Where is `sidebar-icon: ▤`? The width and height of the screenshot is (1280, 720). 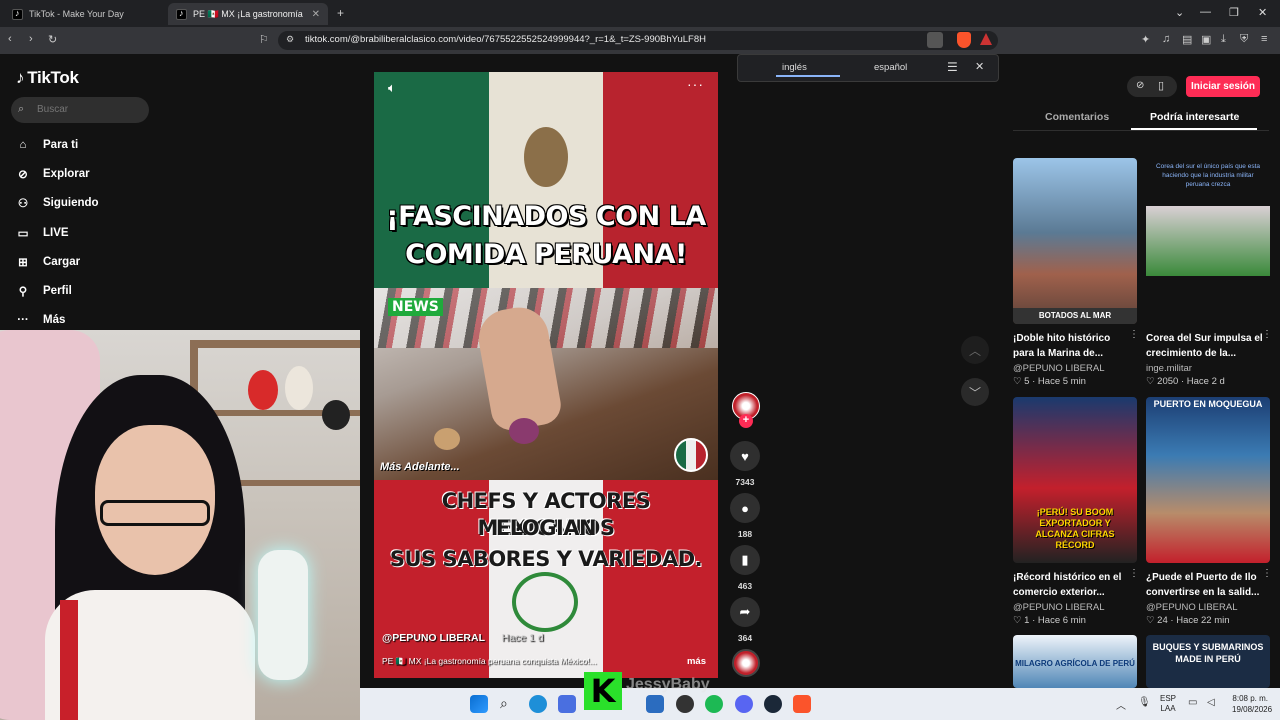
sidebar-icon: ▤ is located at coordinates (1187, 39).